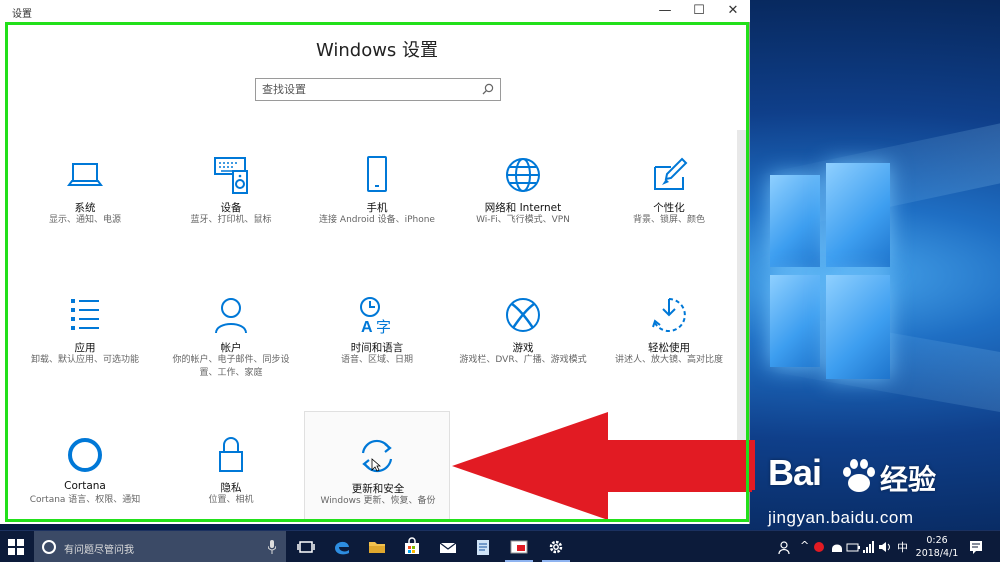  I want to click on tile-description: 游戏栏、DVR、广播、游戏模式, so click(523, 360).